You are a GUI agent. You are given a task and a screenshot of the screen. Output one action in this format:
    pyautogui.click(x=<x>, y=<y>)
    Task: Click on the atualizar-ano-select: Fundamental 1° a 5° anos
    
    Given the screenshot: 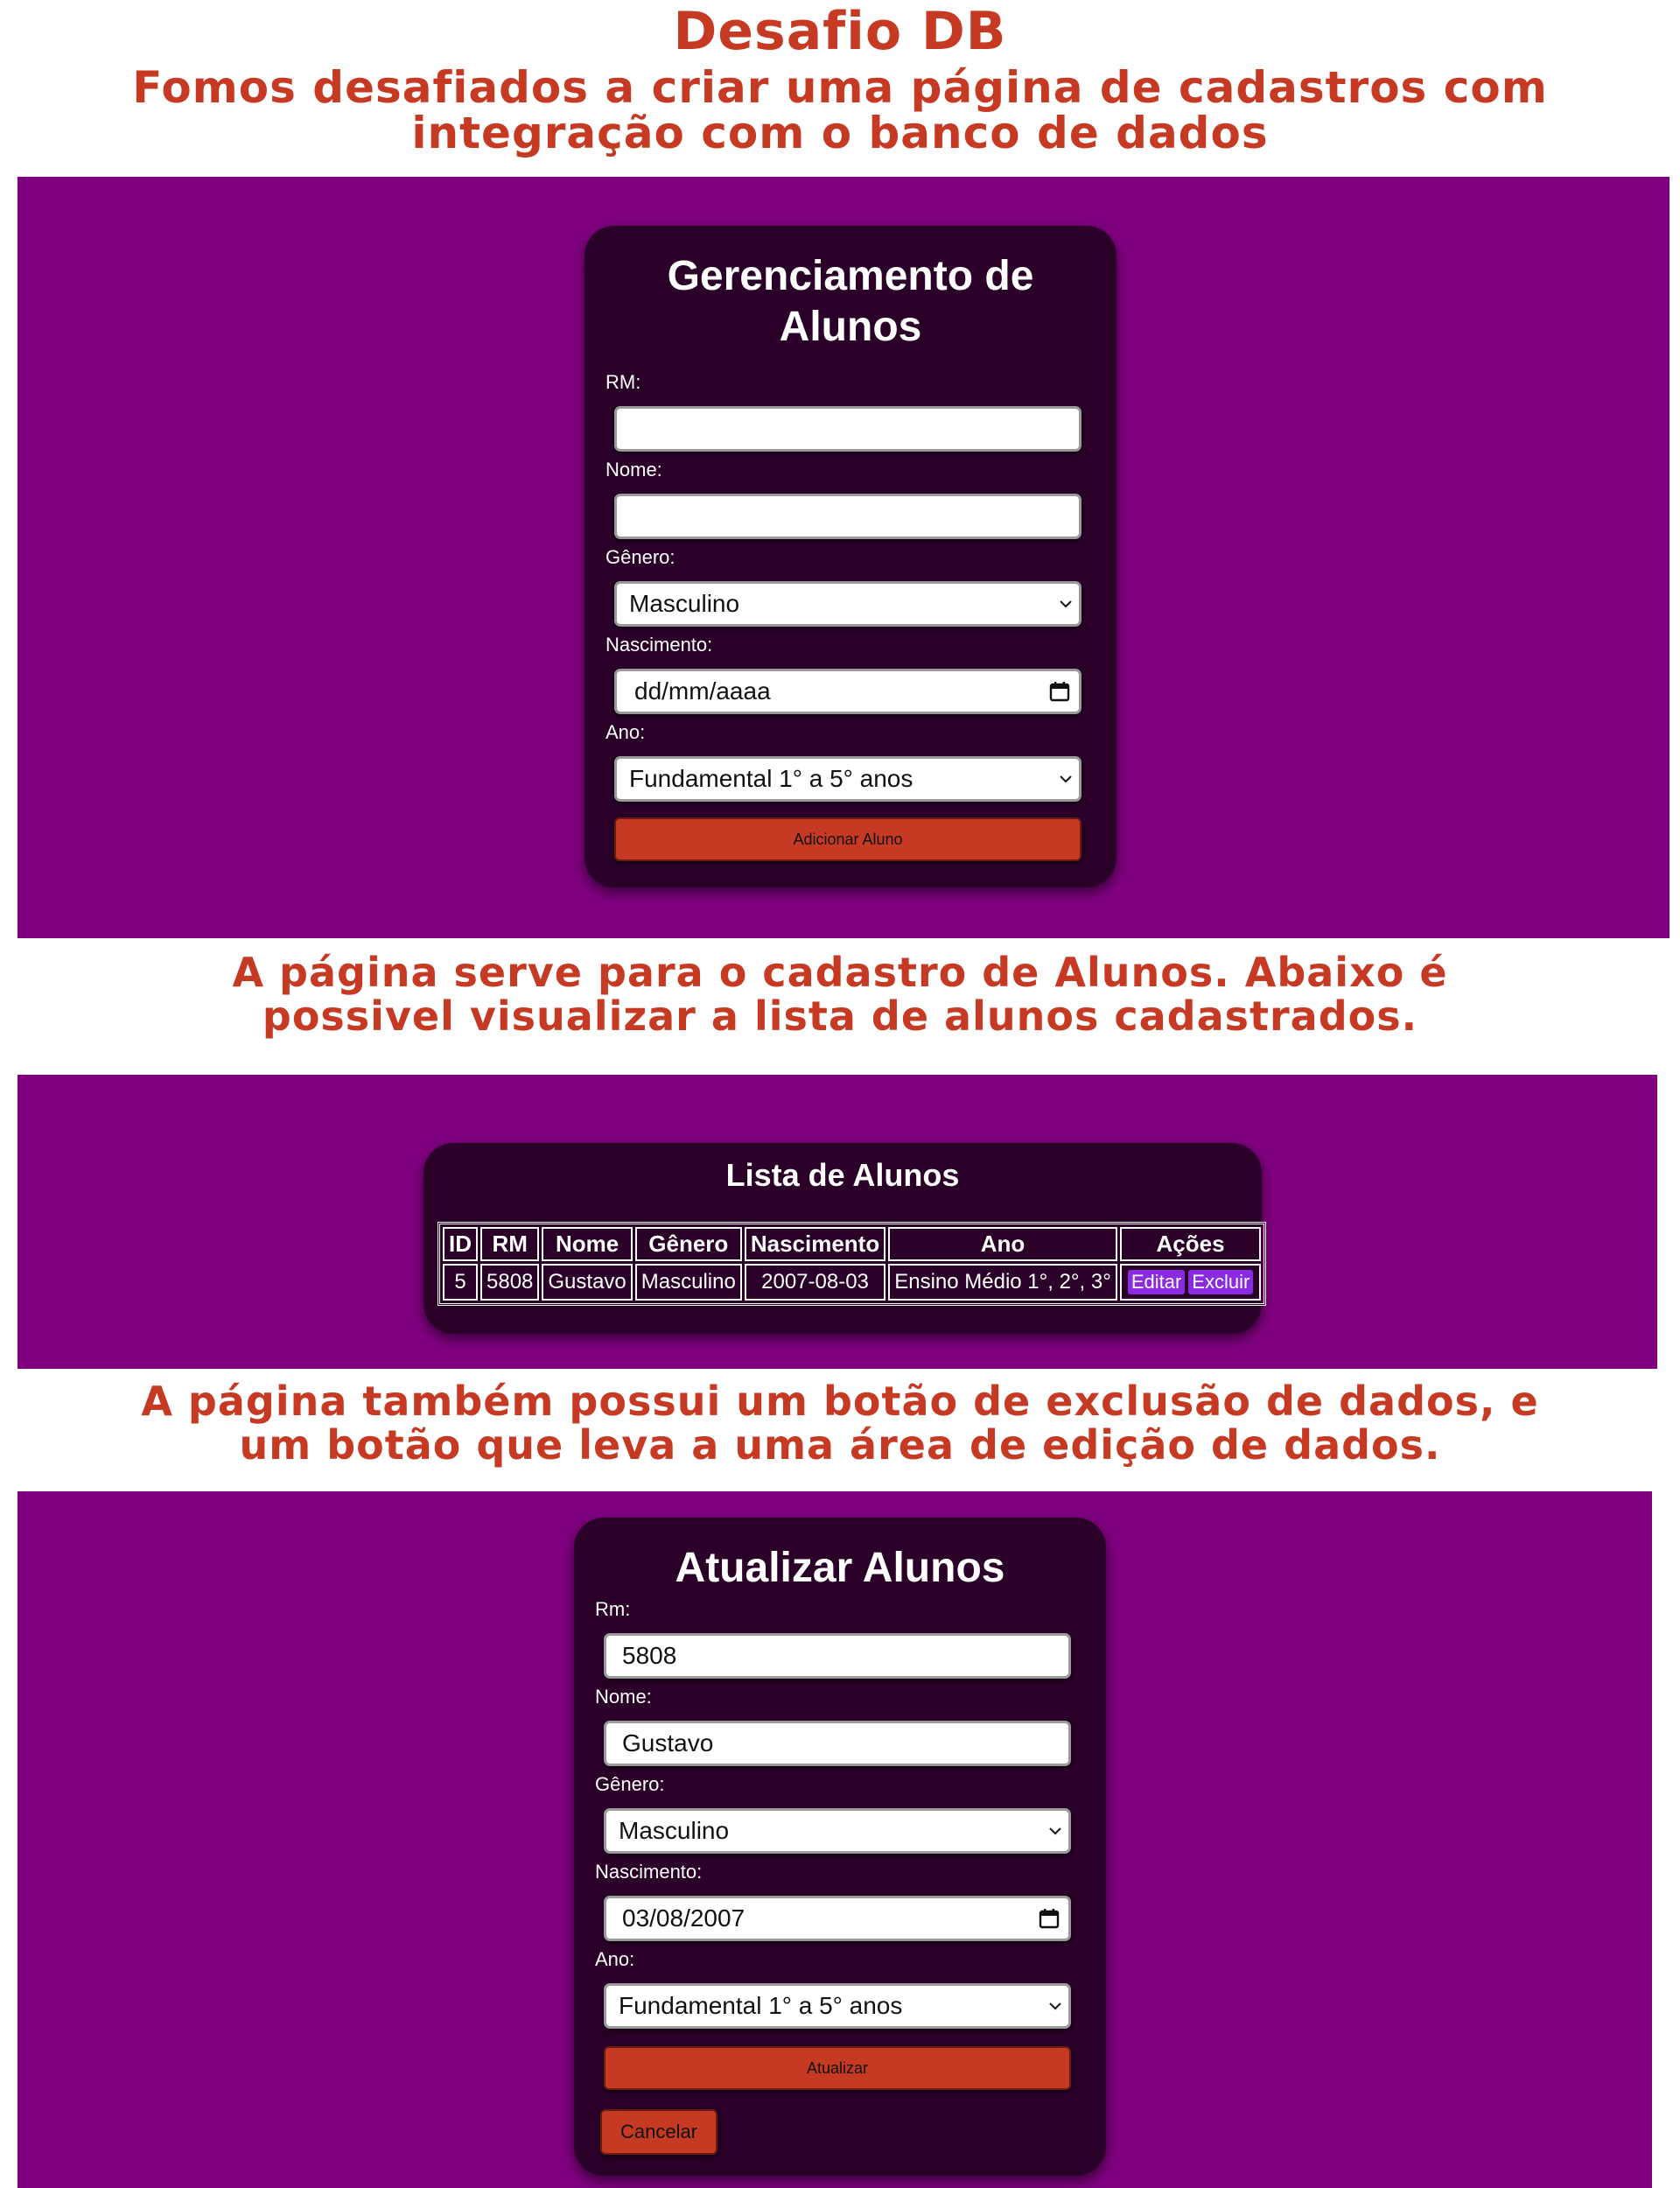 What is the action you would take?
    pyautogui.click(x=837, y=2006)
    